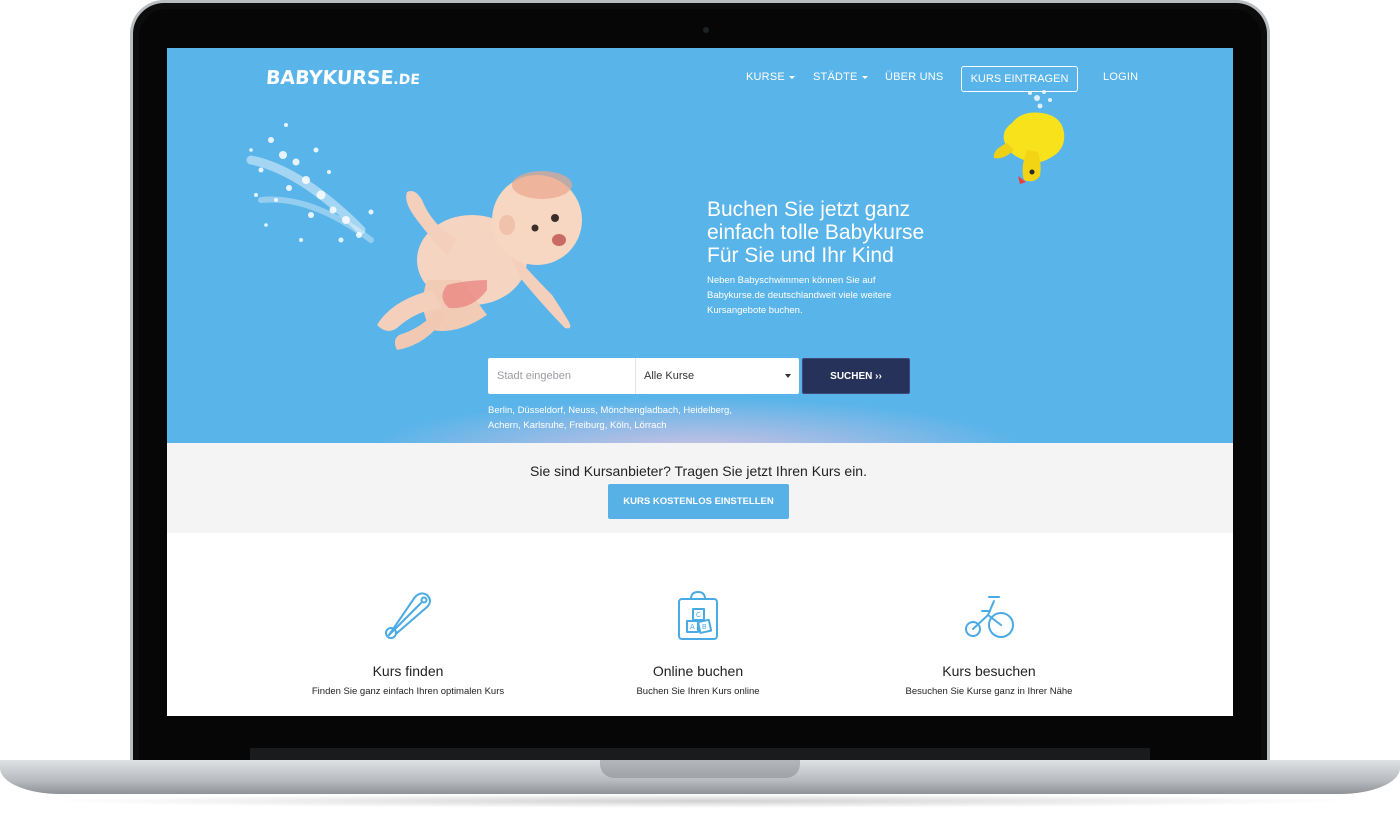 The height and width of the screenshot is (818, 1400). I want to click on feature-title: Kurs finden, so click(408, 671).